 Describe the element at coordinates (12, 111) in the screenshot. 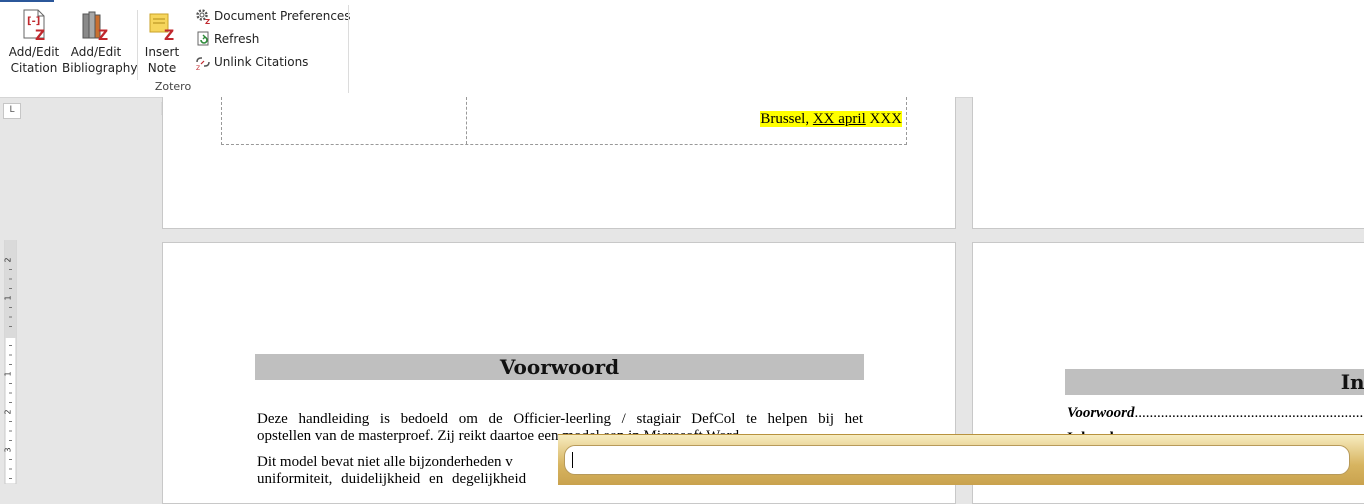

I see `tab-selector: L` at that location.